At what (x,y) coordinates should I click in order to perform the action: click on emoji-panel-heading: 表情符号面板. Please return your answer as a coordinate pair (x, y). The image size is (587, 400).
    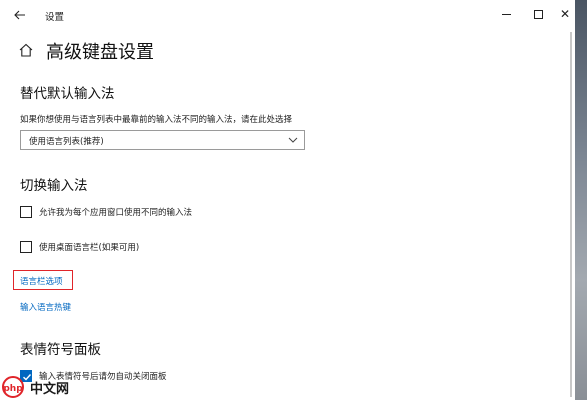
    Looking at the image, I should click on (60, 350).